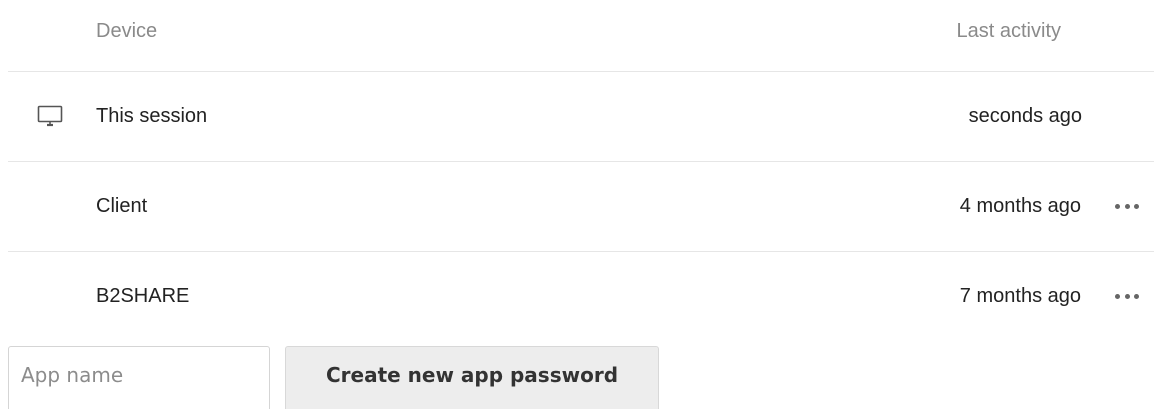  Describe the element at coordinates (50, 116) in the screenshot. I see `monitor-icon` at that location.